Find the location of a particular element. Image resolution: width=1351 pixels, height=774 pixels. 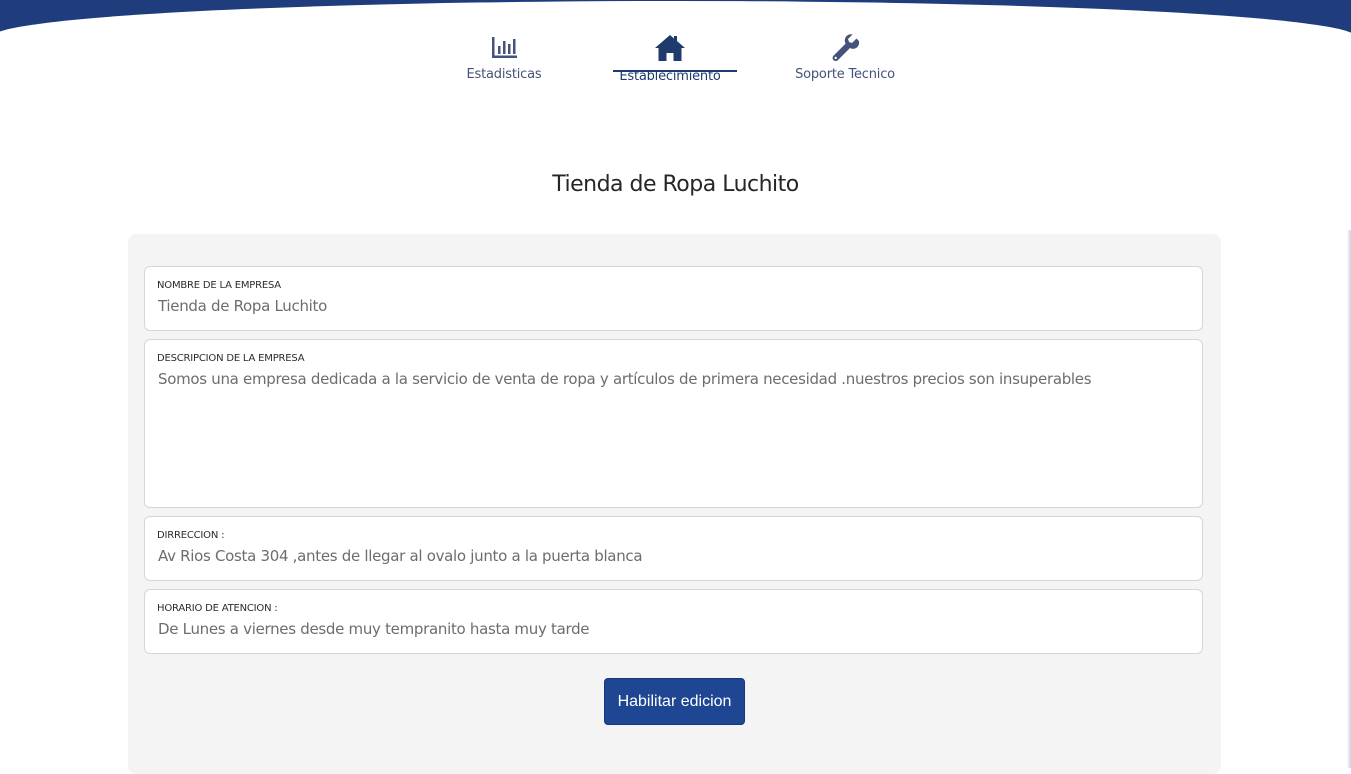

home-icon is located at coordinates (670, 48).